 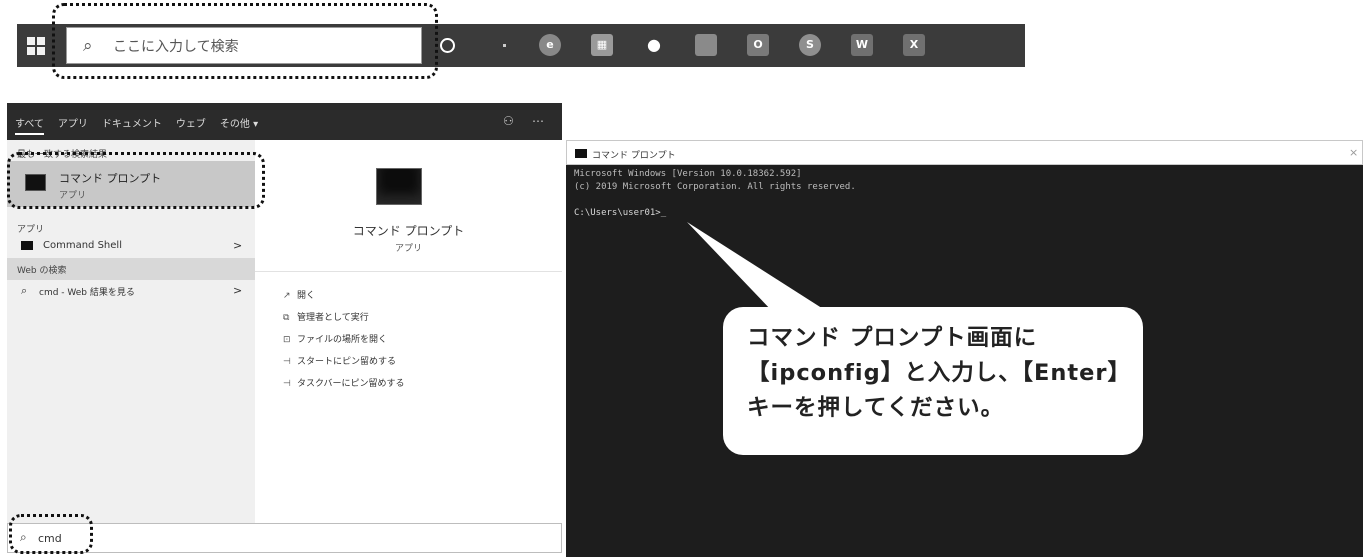 I want to click on folder-icon: ⊡, so click(x=287, y=340).